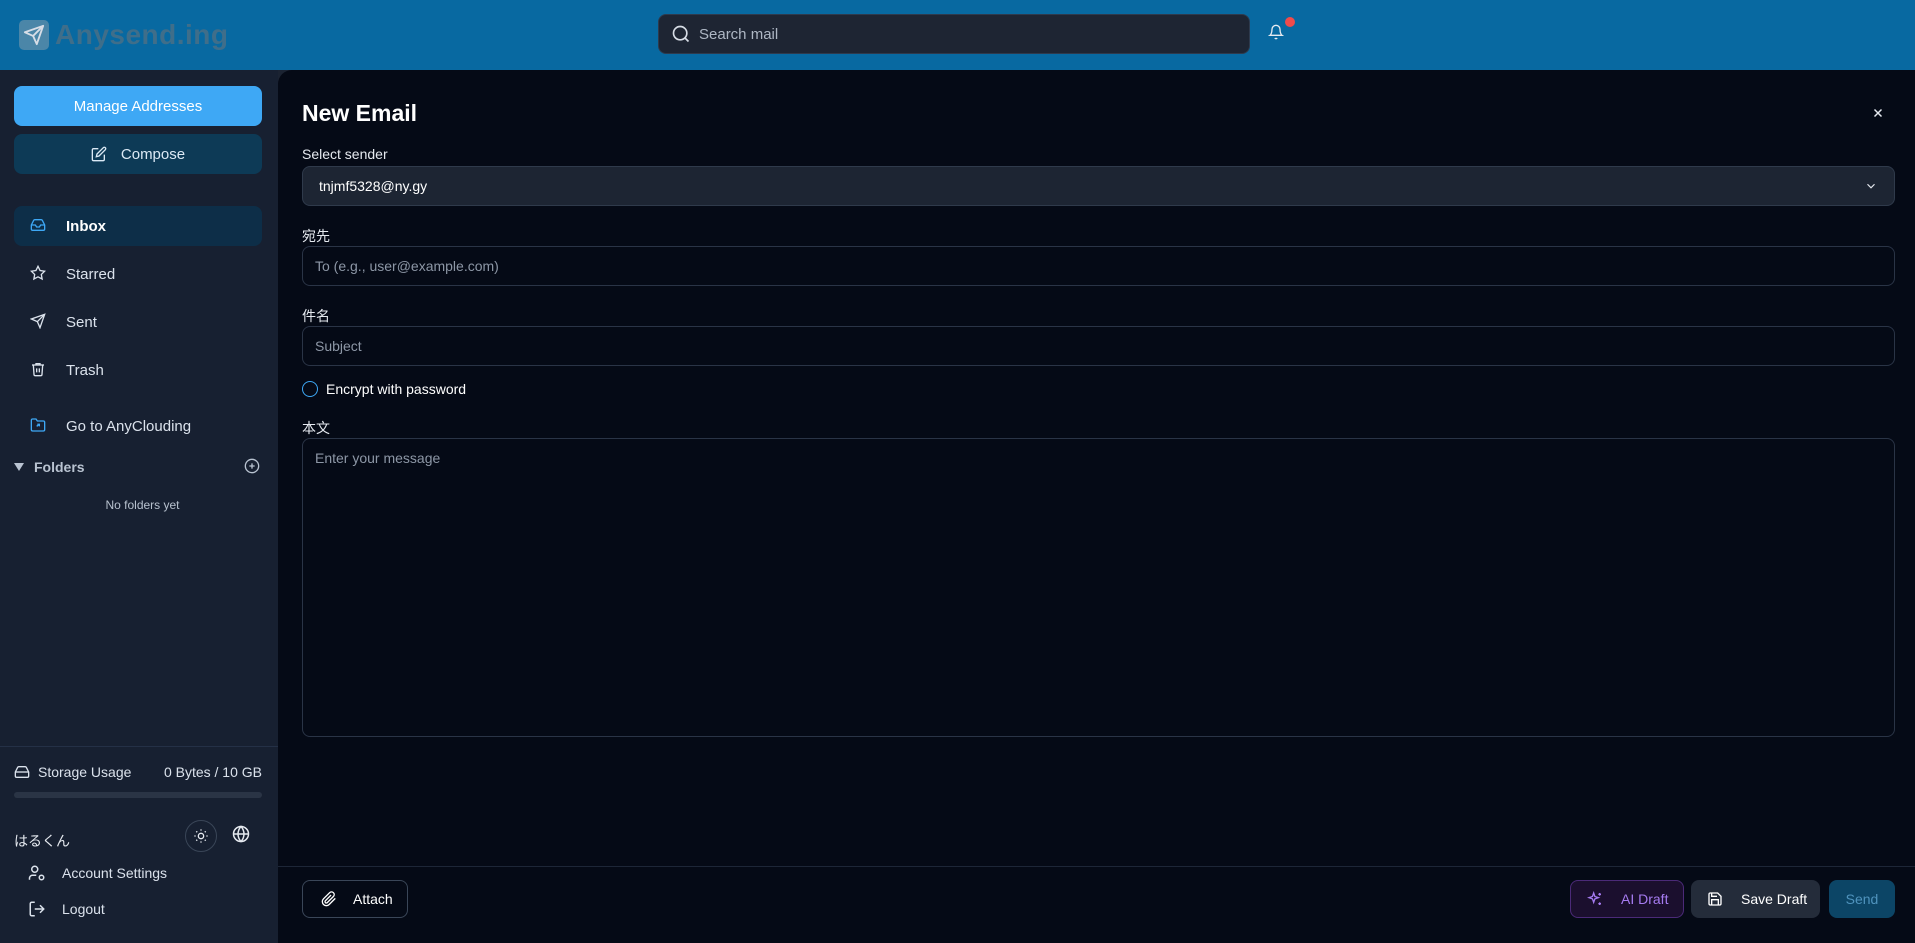 This screenshot has height=943, width=1915. I want to click on logout-icon, so click(37, 909).